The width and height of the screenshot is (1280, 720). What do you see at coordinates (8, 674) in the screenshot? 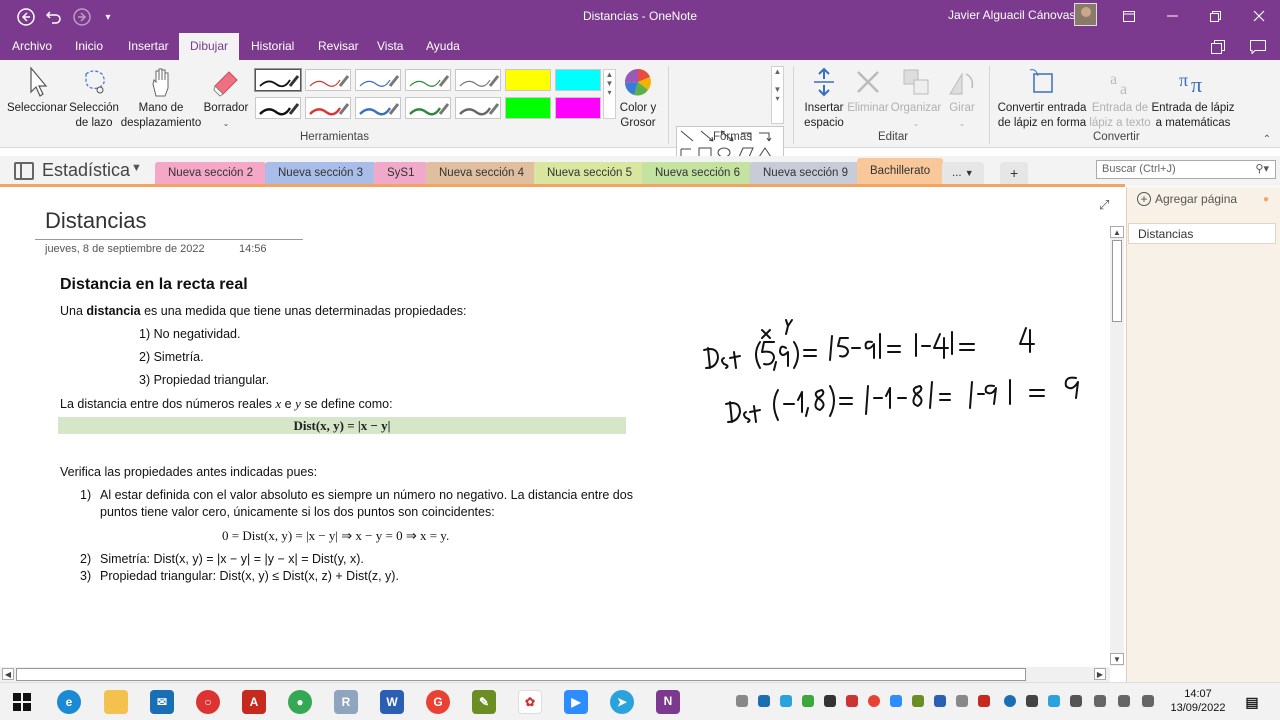
I see `scroll-left-icon: ◀` at bounding box center [8, 674].